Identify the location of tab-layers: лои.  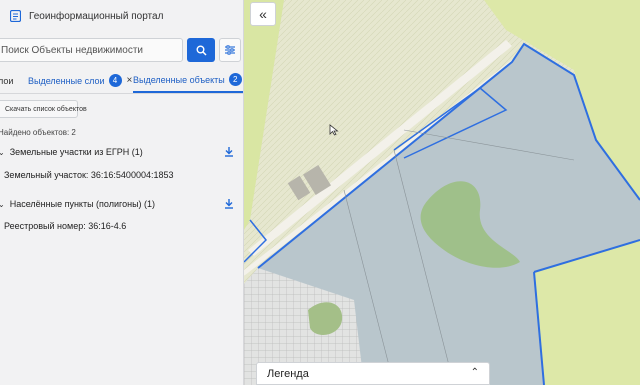
(6, 80).